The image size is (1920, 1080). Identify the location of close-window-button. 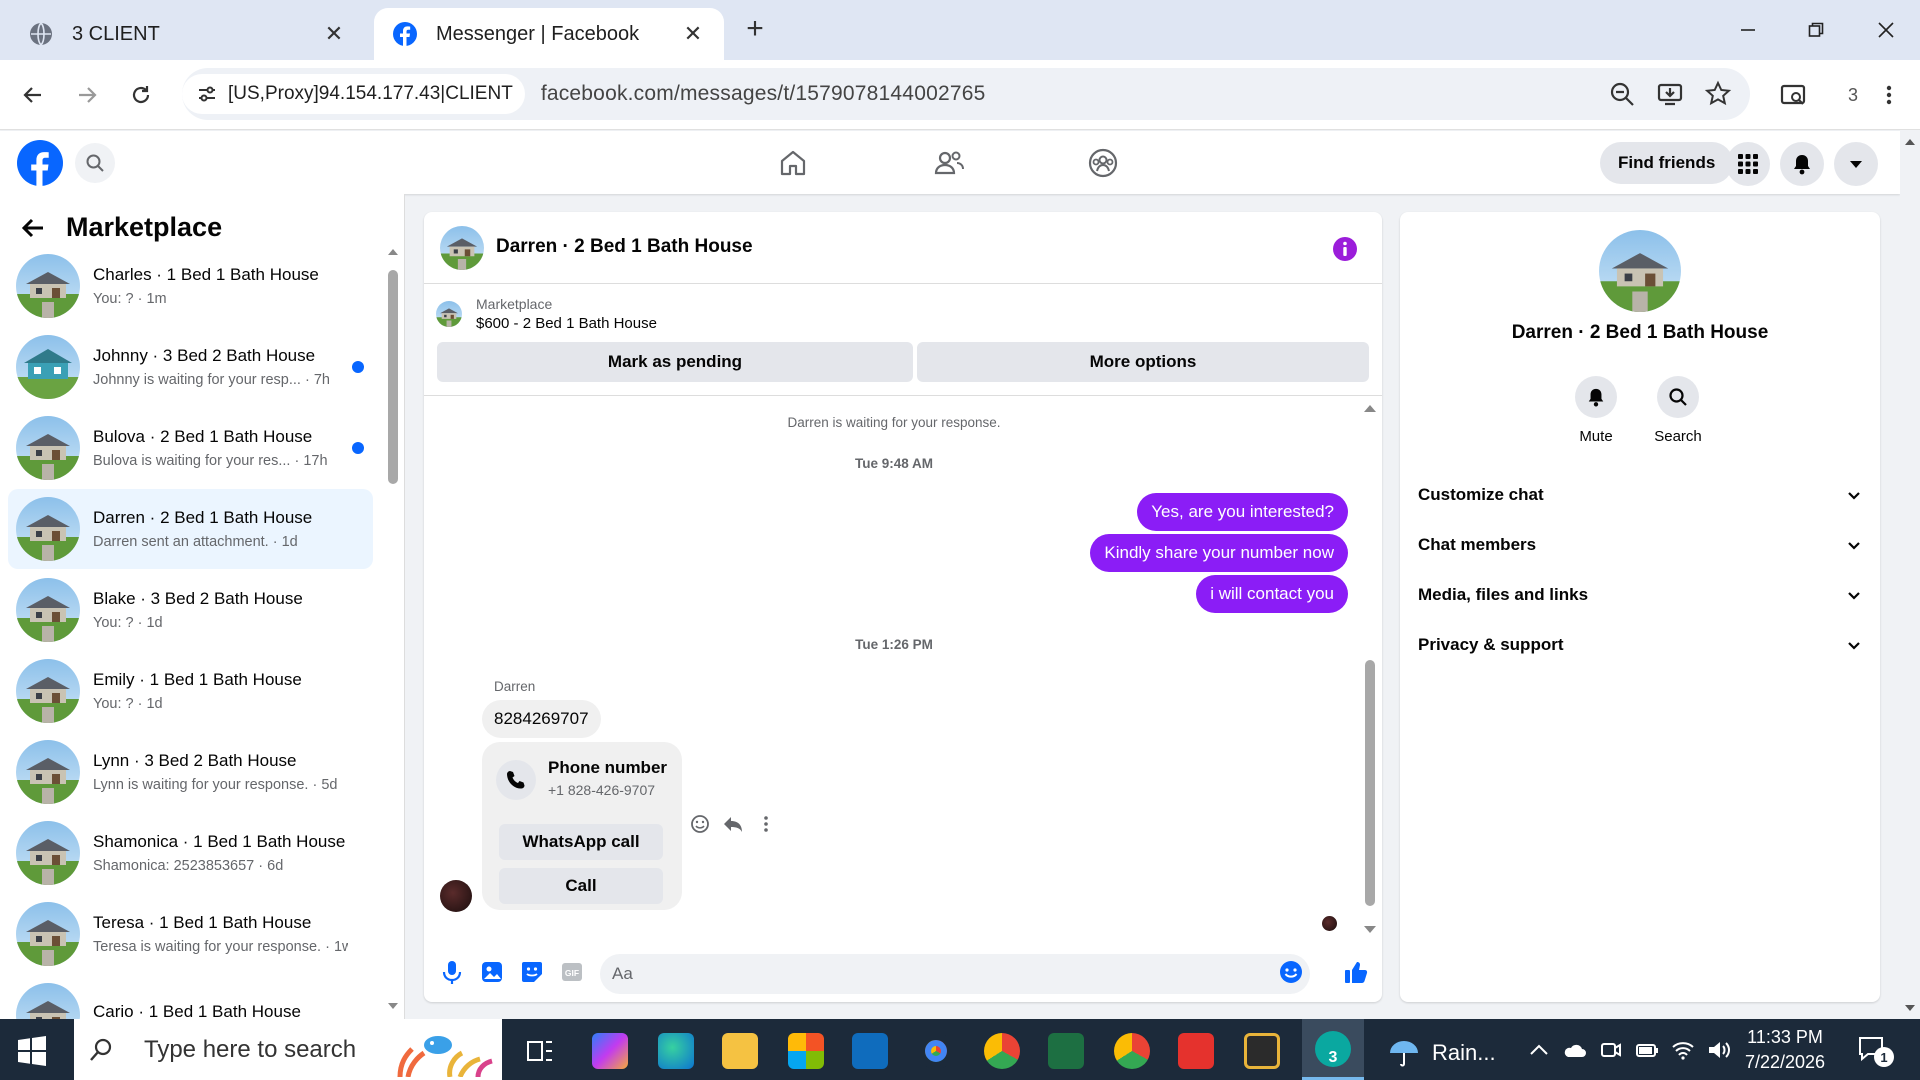
(1886, 30).